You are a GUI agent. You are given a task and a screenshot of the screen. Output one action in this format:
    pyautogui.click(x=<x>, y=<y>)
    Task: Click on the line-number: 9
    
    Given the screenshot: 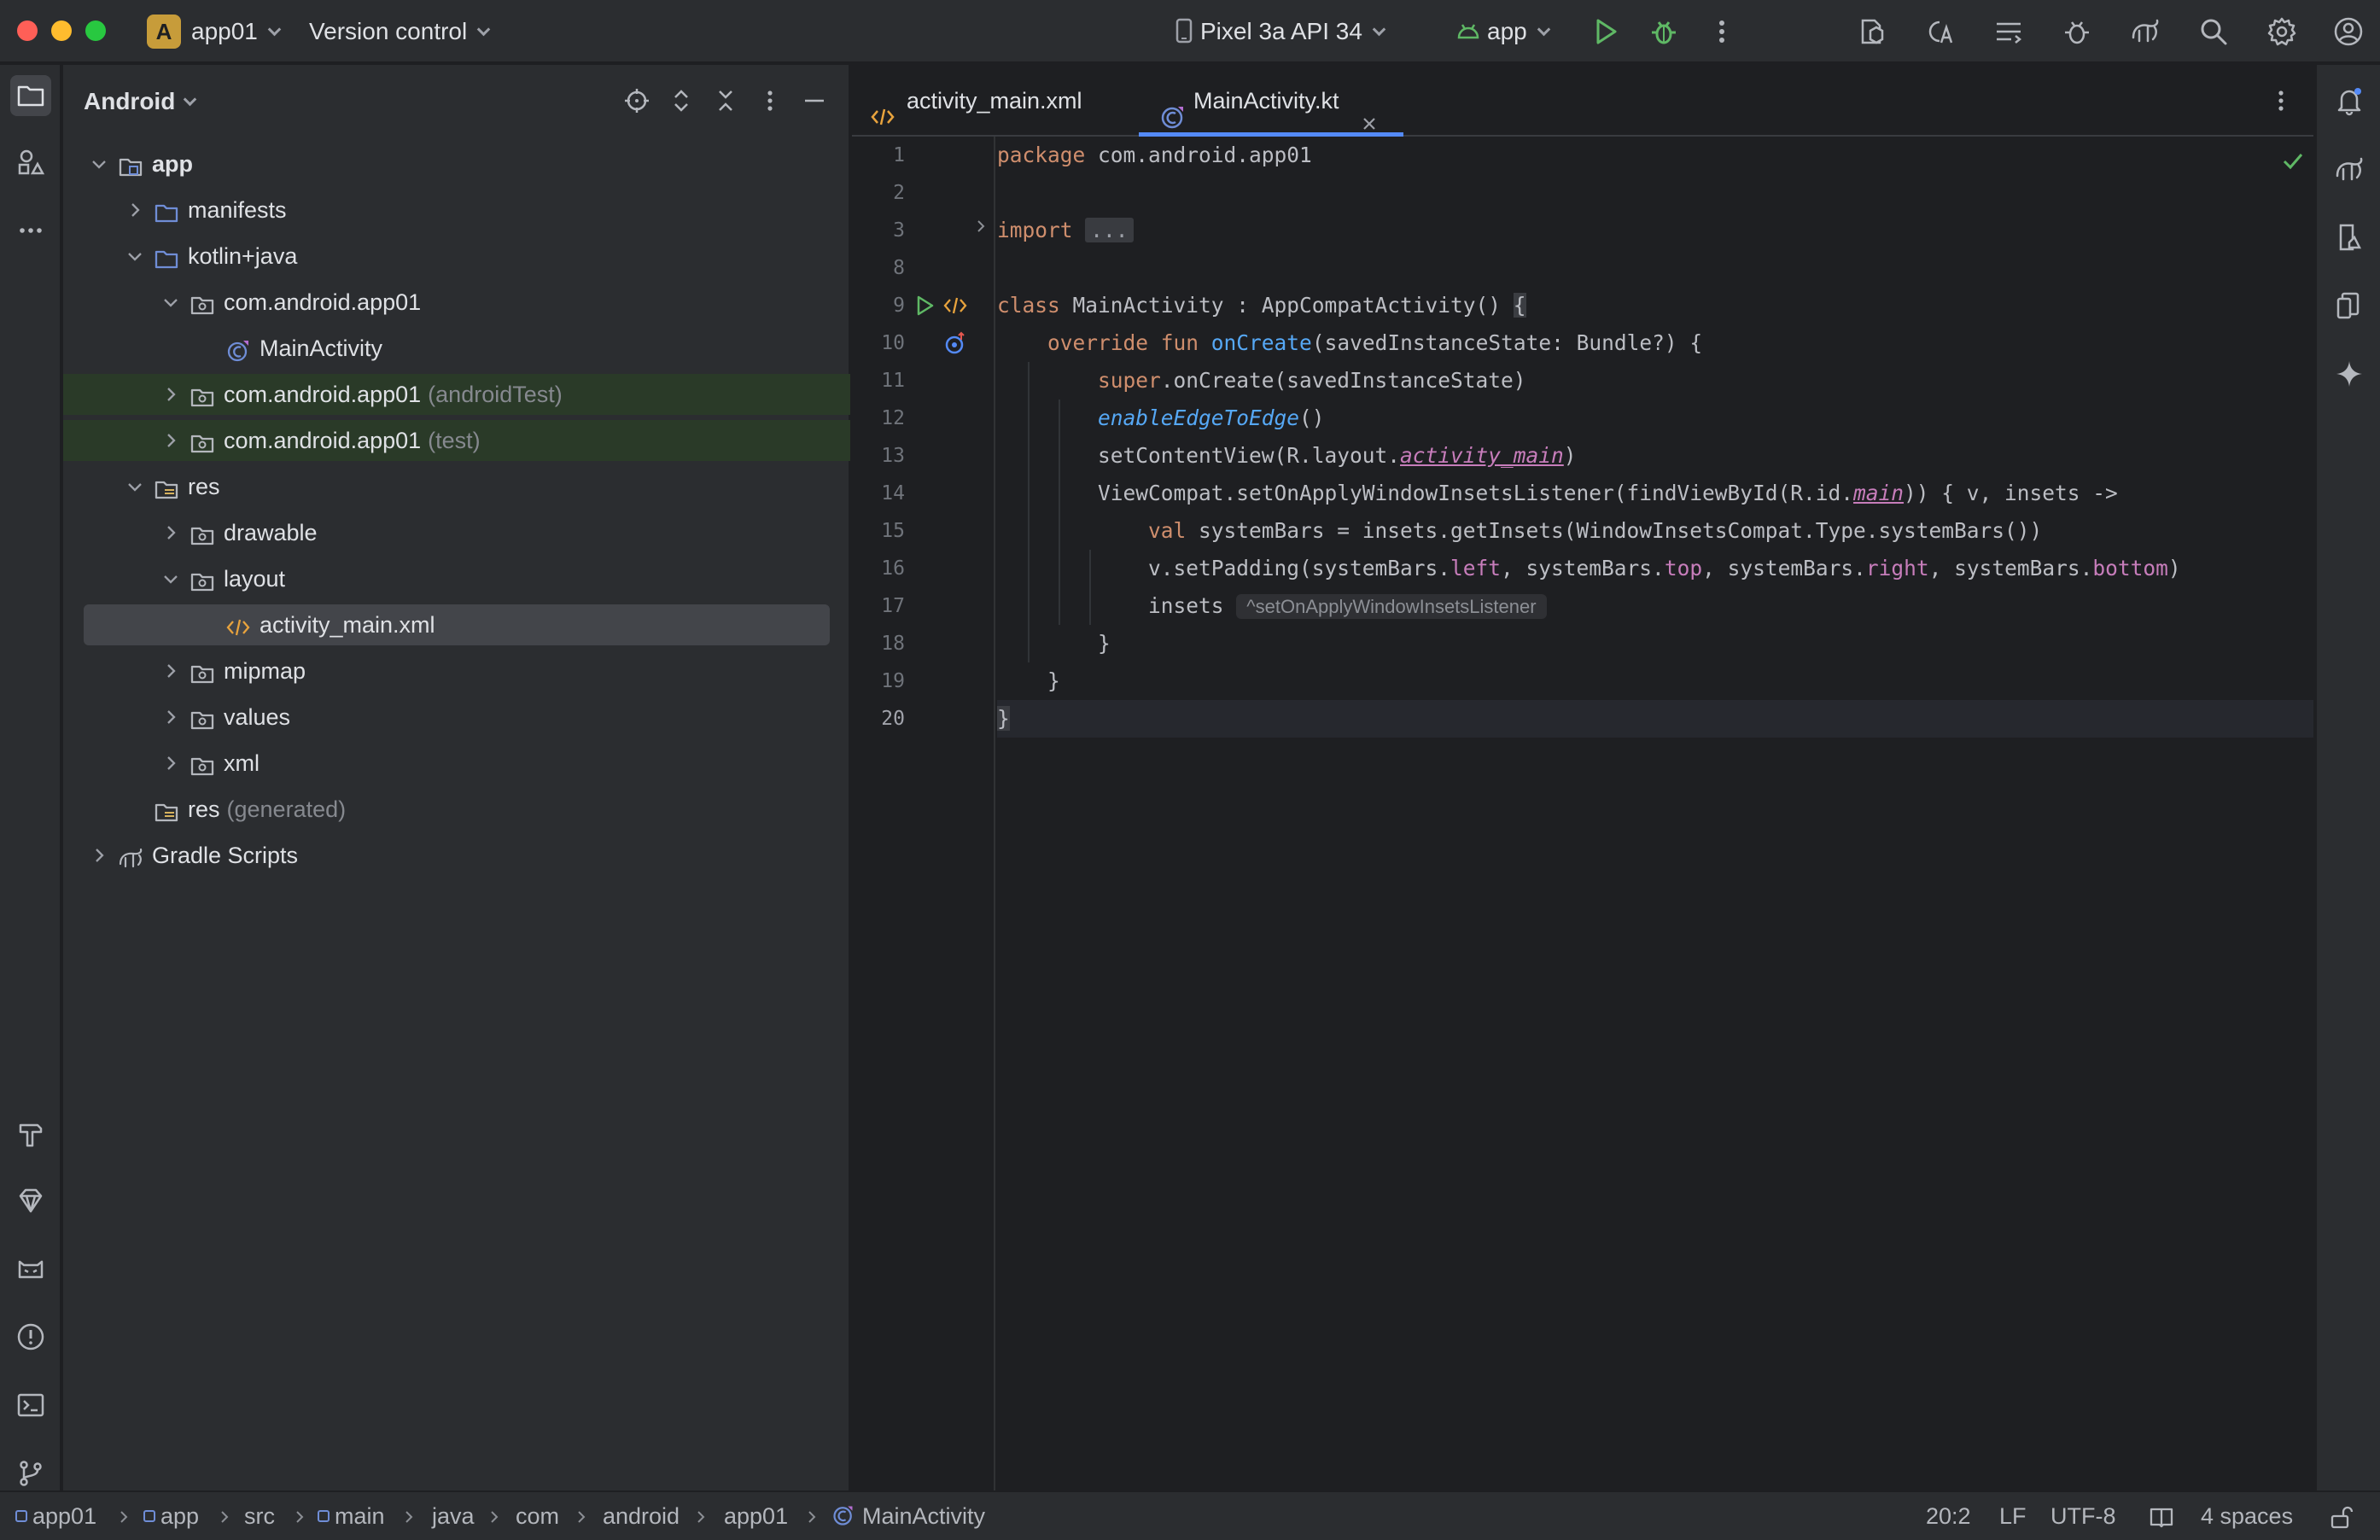 What is the action you would take?
    pyautogui.click(x=899, y=306)
    